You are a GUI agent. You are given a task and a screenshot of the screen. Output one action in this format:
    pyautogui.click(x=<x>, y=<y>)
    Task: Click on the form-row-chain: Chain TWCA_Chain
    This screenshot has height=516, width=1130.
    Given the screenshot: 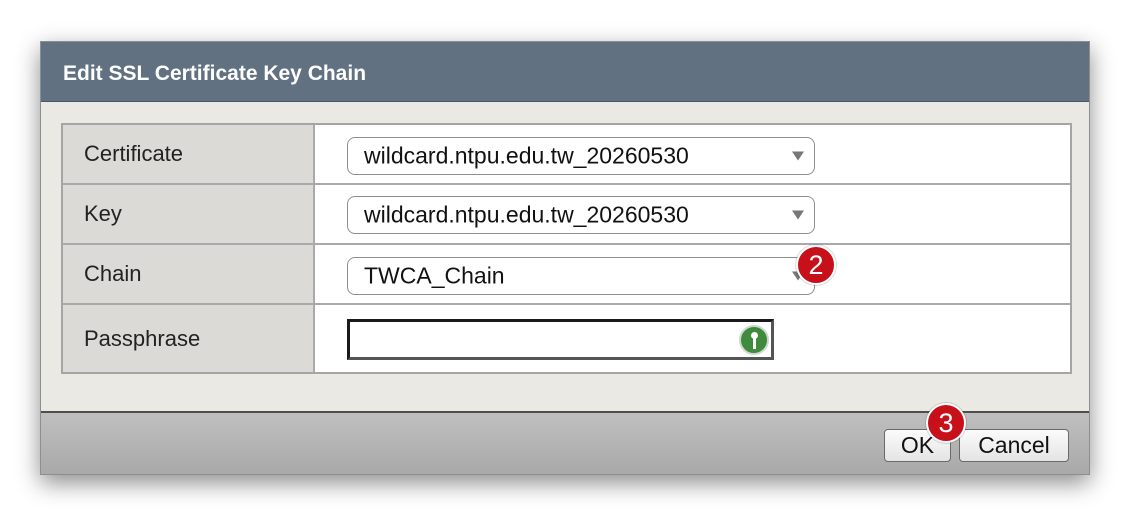 What is the action you would take?
    pyautogui.click(x=566, y=275)
    